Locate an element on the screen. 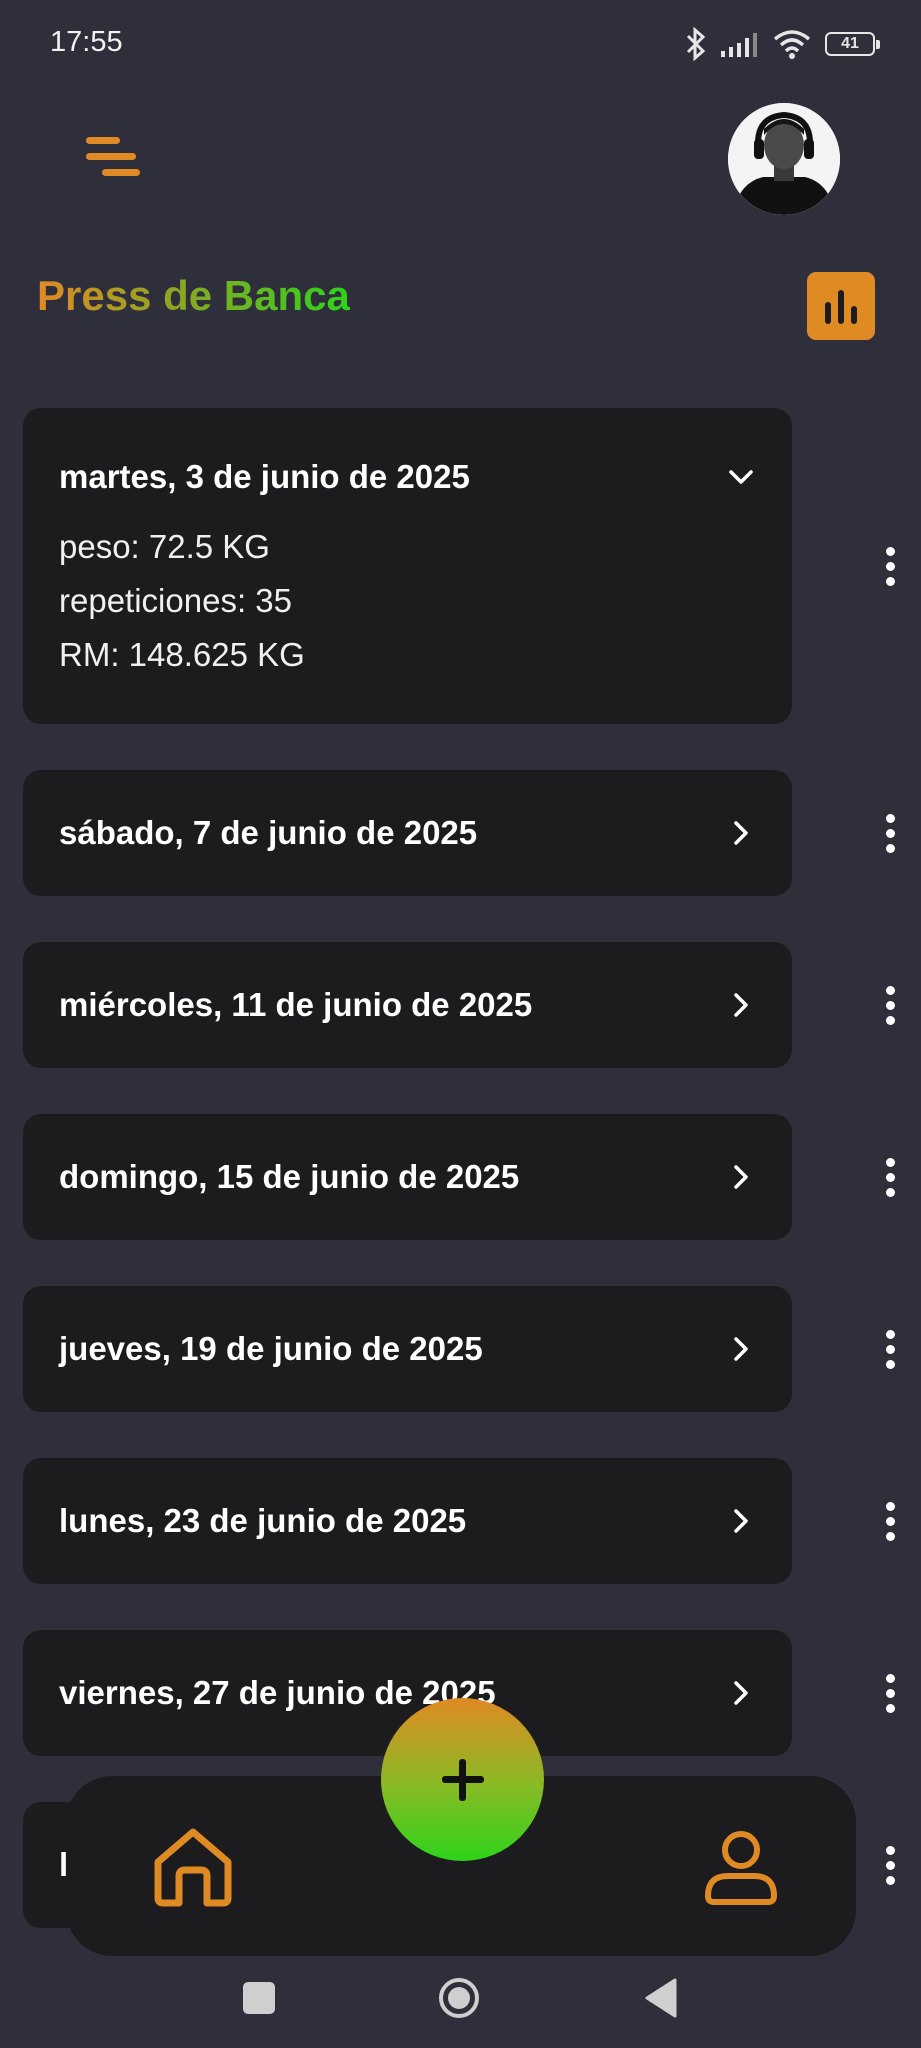  menu-icon is located at coordinates (113, 156).